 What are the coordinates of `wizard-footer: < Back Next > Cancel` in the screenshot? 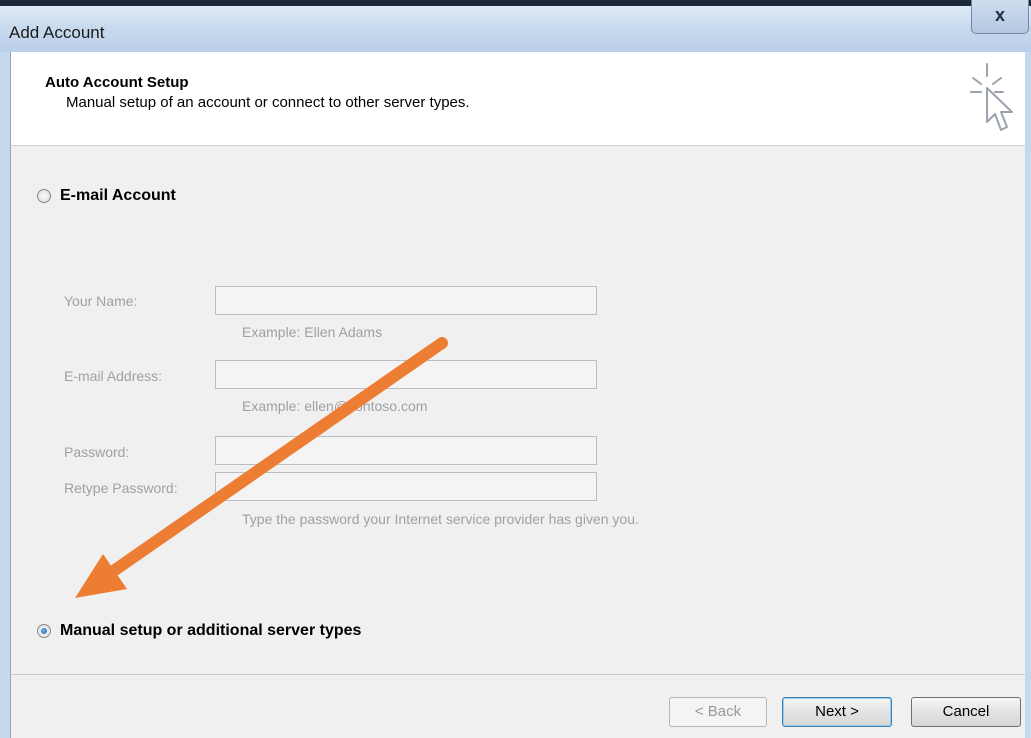 It's located at (517, 706).